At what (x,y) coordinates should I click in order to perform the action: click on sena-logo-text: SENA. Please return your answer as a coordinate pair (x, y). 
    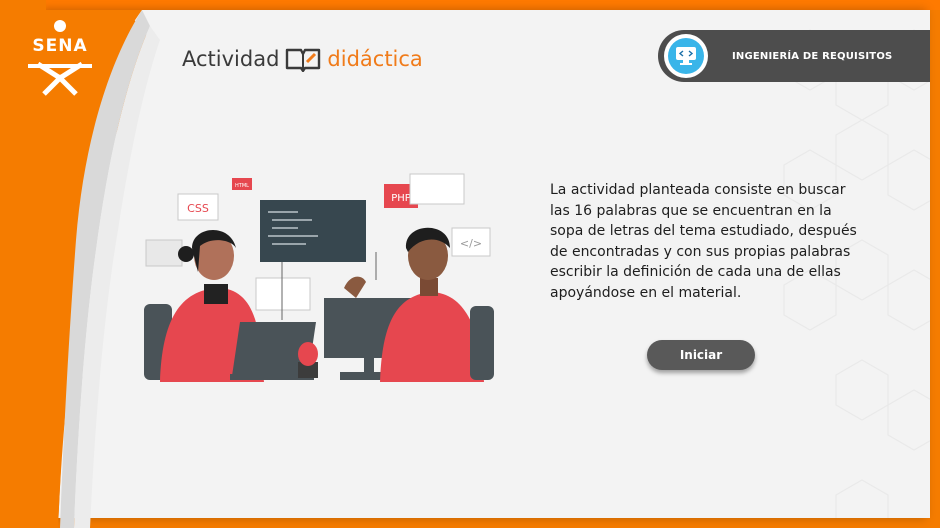
    Looking at the image, I should click on (60, 46).